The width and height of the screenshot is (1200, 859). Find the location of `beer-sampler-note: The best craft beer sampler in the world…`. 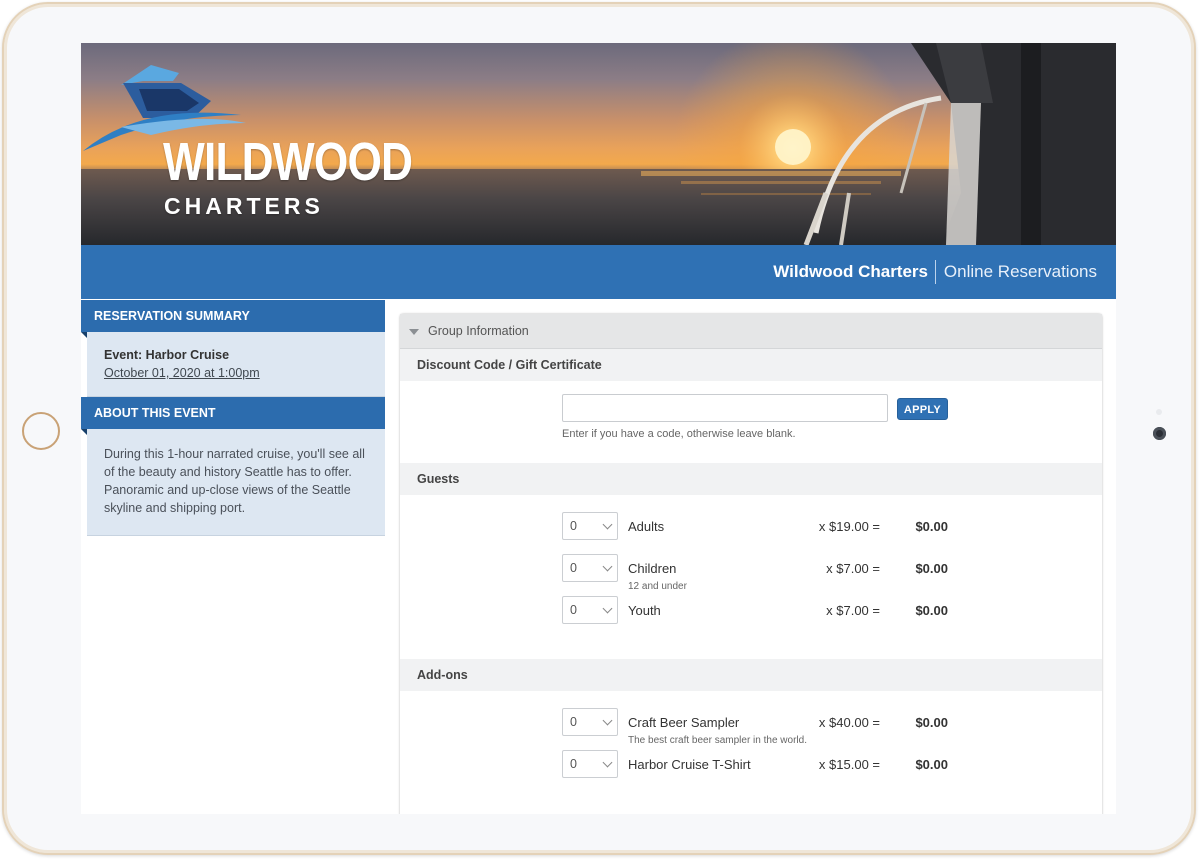

beer-sampler-note: The best craft beer sampler in the world… is located at coordinates (717, 740).